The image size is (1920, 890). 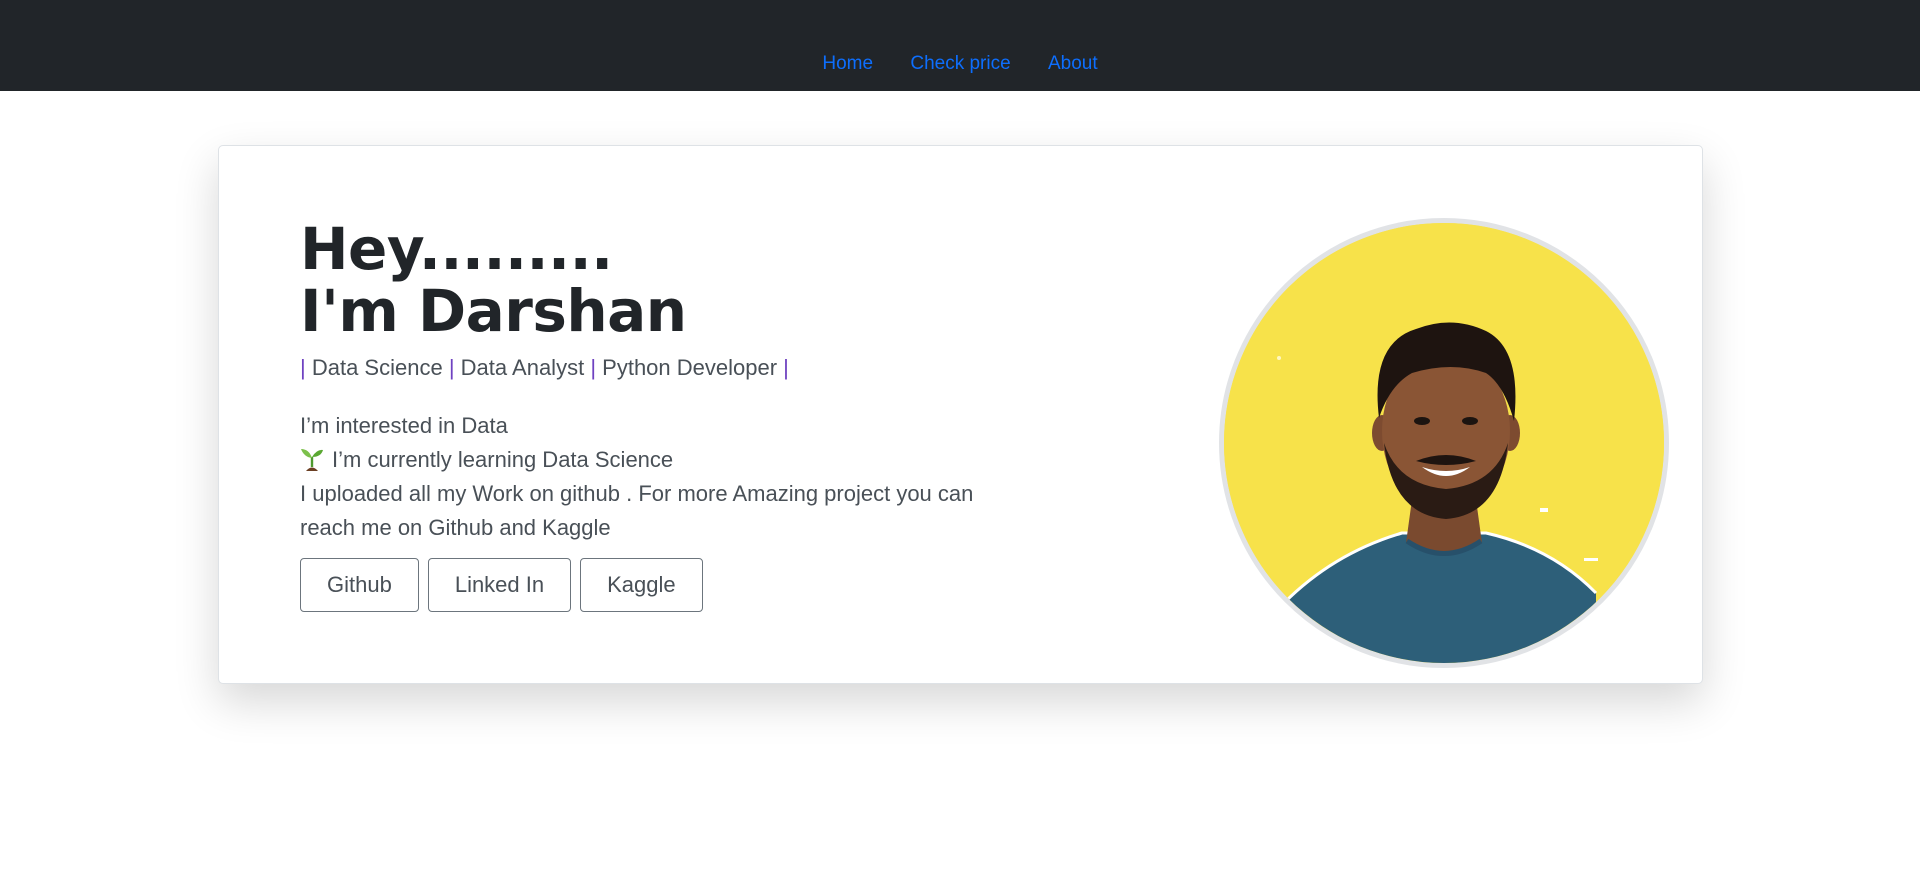 What do you see at coordinates (641, 585) in the screenshot?
I see `kaggle-button: Kaggle` at bounding box center [641, 585].